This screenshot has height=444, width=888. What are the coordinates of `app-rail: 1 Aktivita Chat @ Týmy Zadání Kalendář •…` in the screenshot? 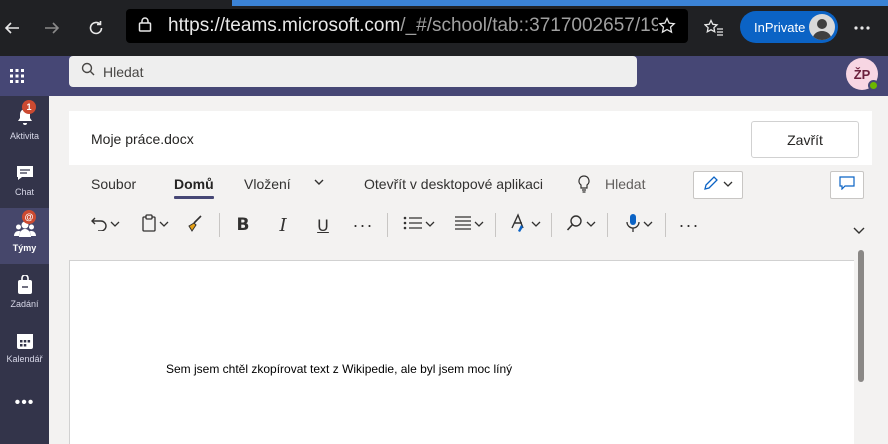 It's located at (24, 270).